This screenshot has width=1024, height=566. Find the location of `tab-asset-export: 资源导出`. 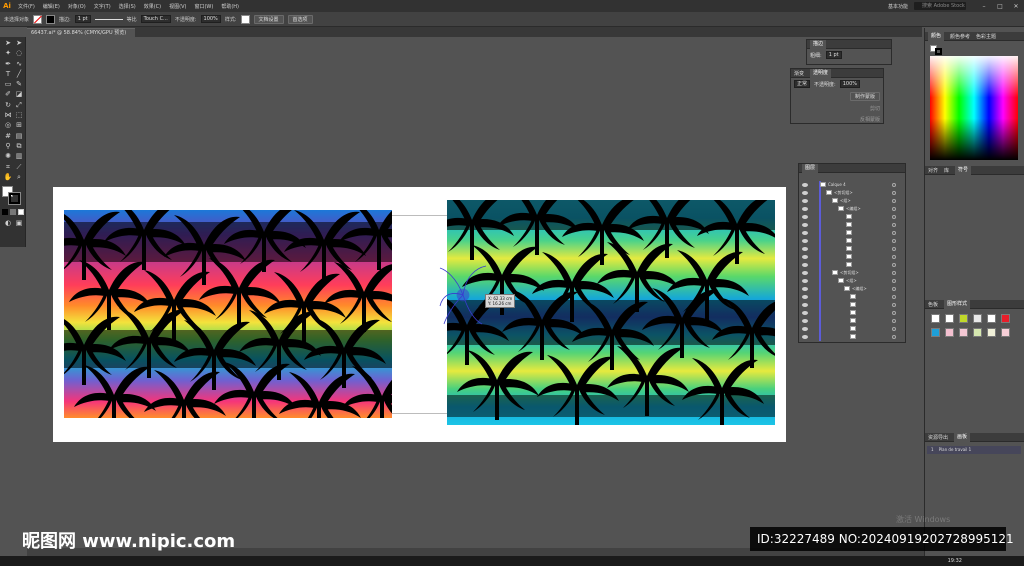

tab-asset-export: 资源导出 is located at coordinates (938, 437).